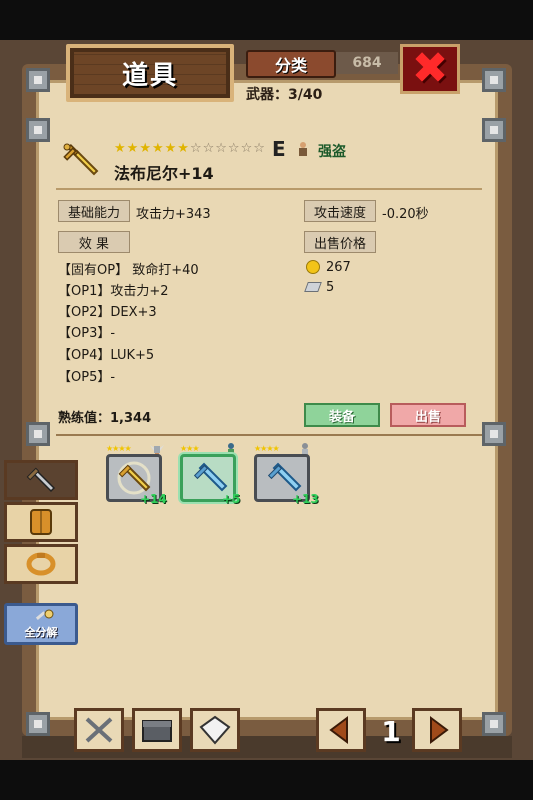  What do you see at coordinates (342, 415) in the screenshot?
I see `equip-button: 装备` at bounding box center [342, 415].